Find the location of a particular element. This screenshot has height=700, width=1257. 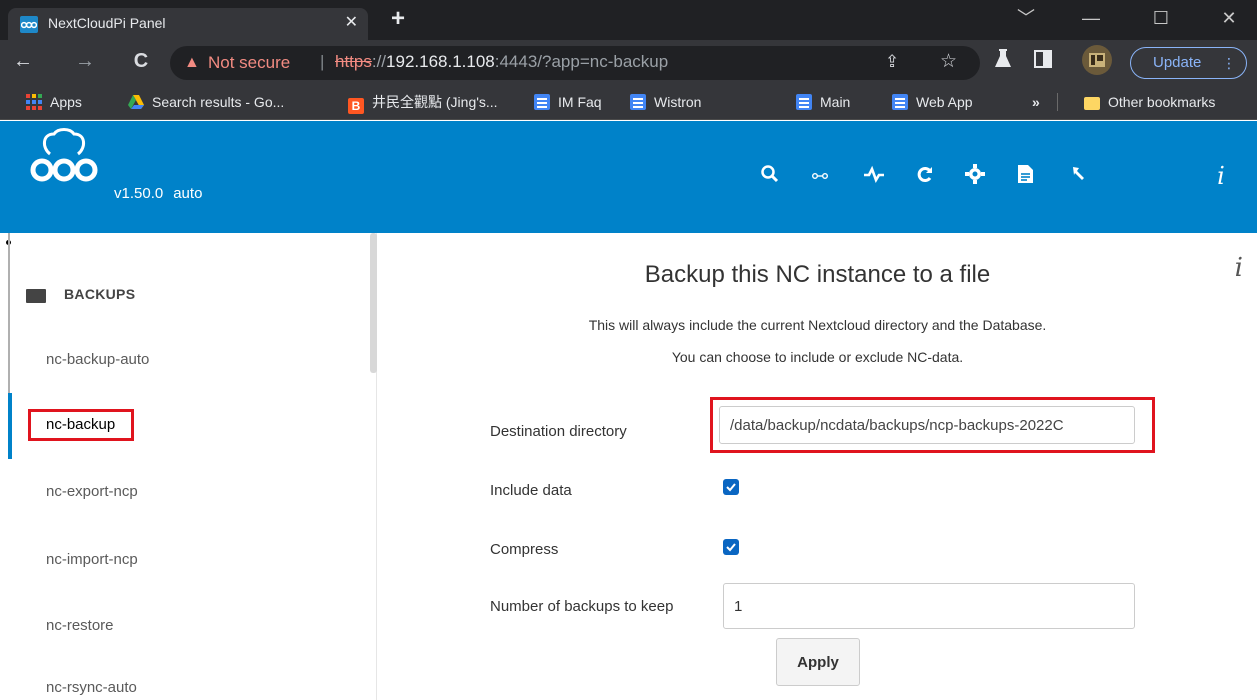

bookmark-label: Apps is located at coordinates (66, 102).